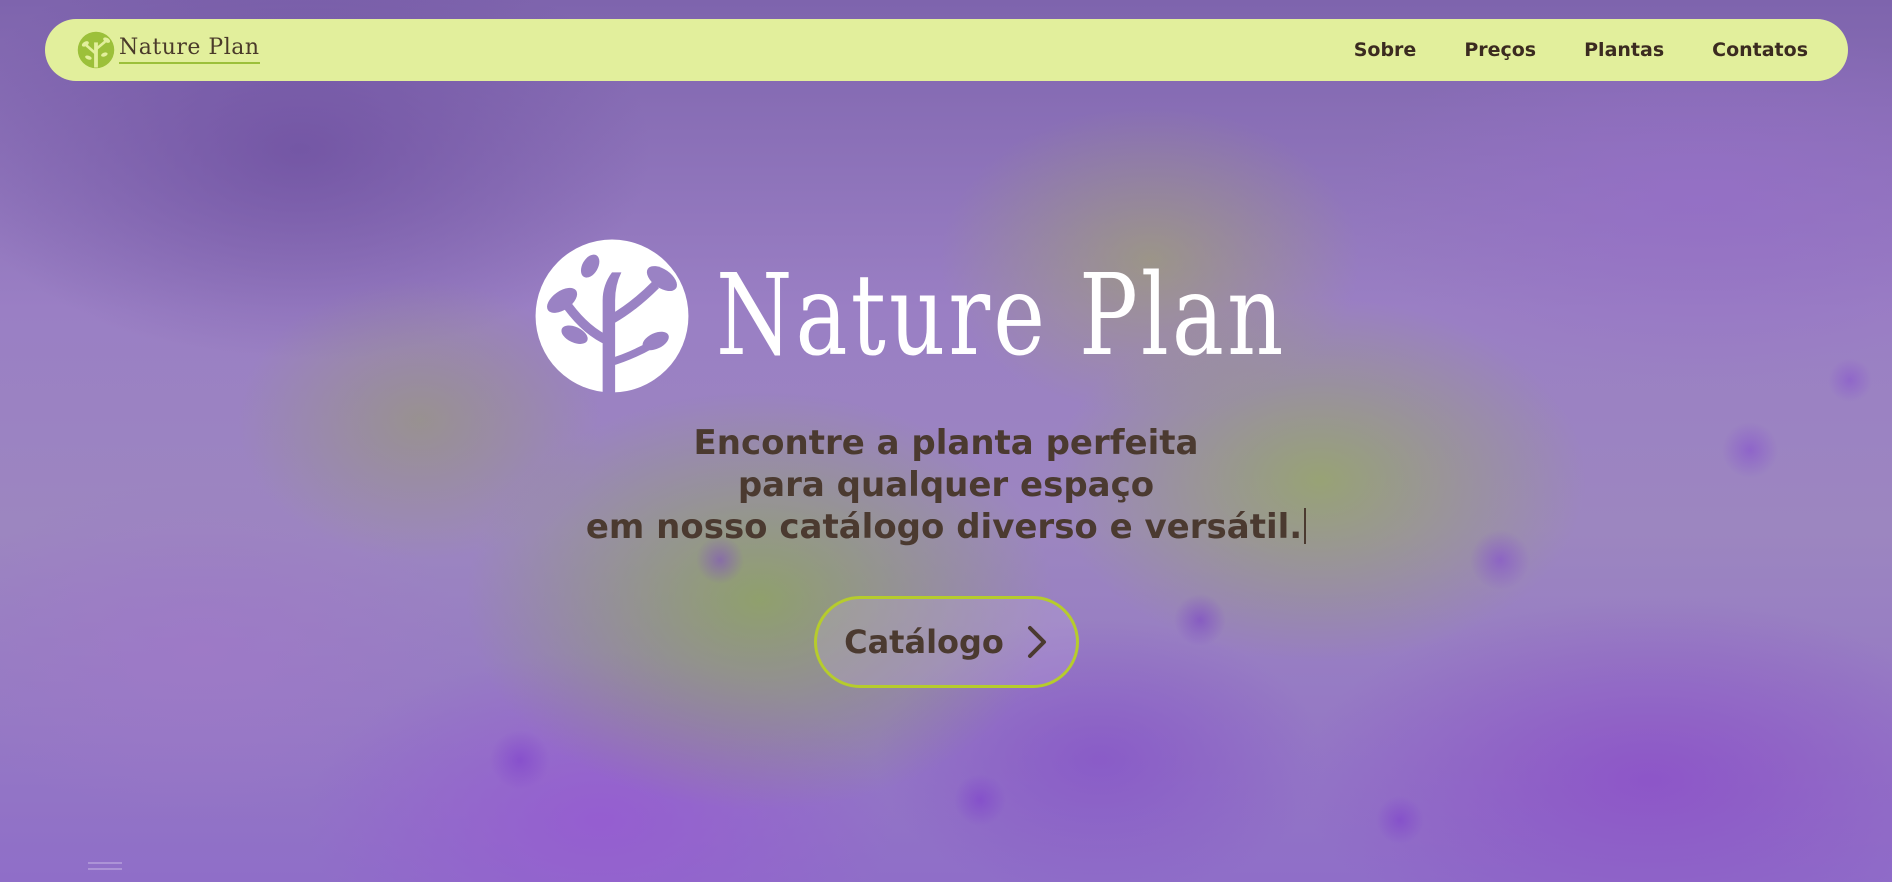 Image resolution: width=1892 pixels, height=882 pixels. Describe the element at coordinates (946, 443) in the screenshot. I see `tagline-line: Encontre a planta perfeita` at that location.